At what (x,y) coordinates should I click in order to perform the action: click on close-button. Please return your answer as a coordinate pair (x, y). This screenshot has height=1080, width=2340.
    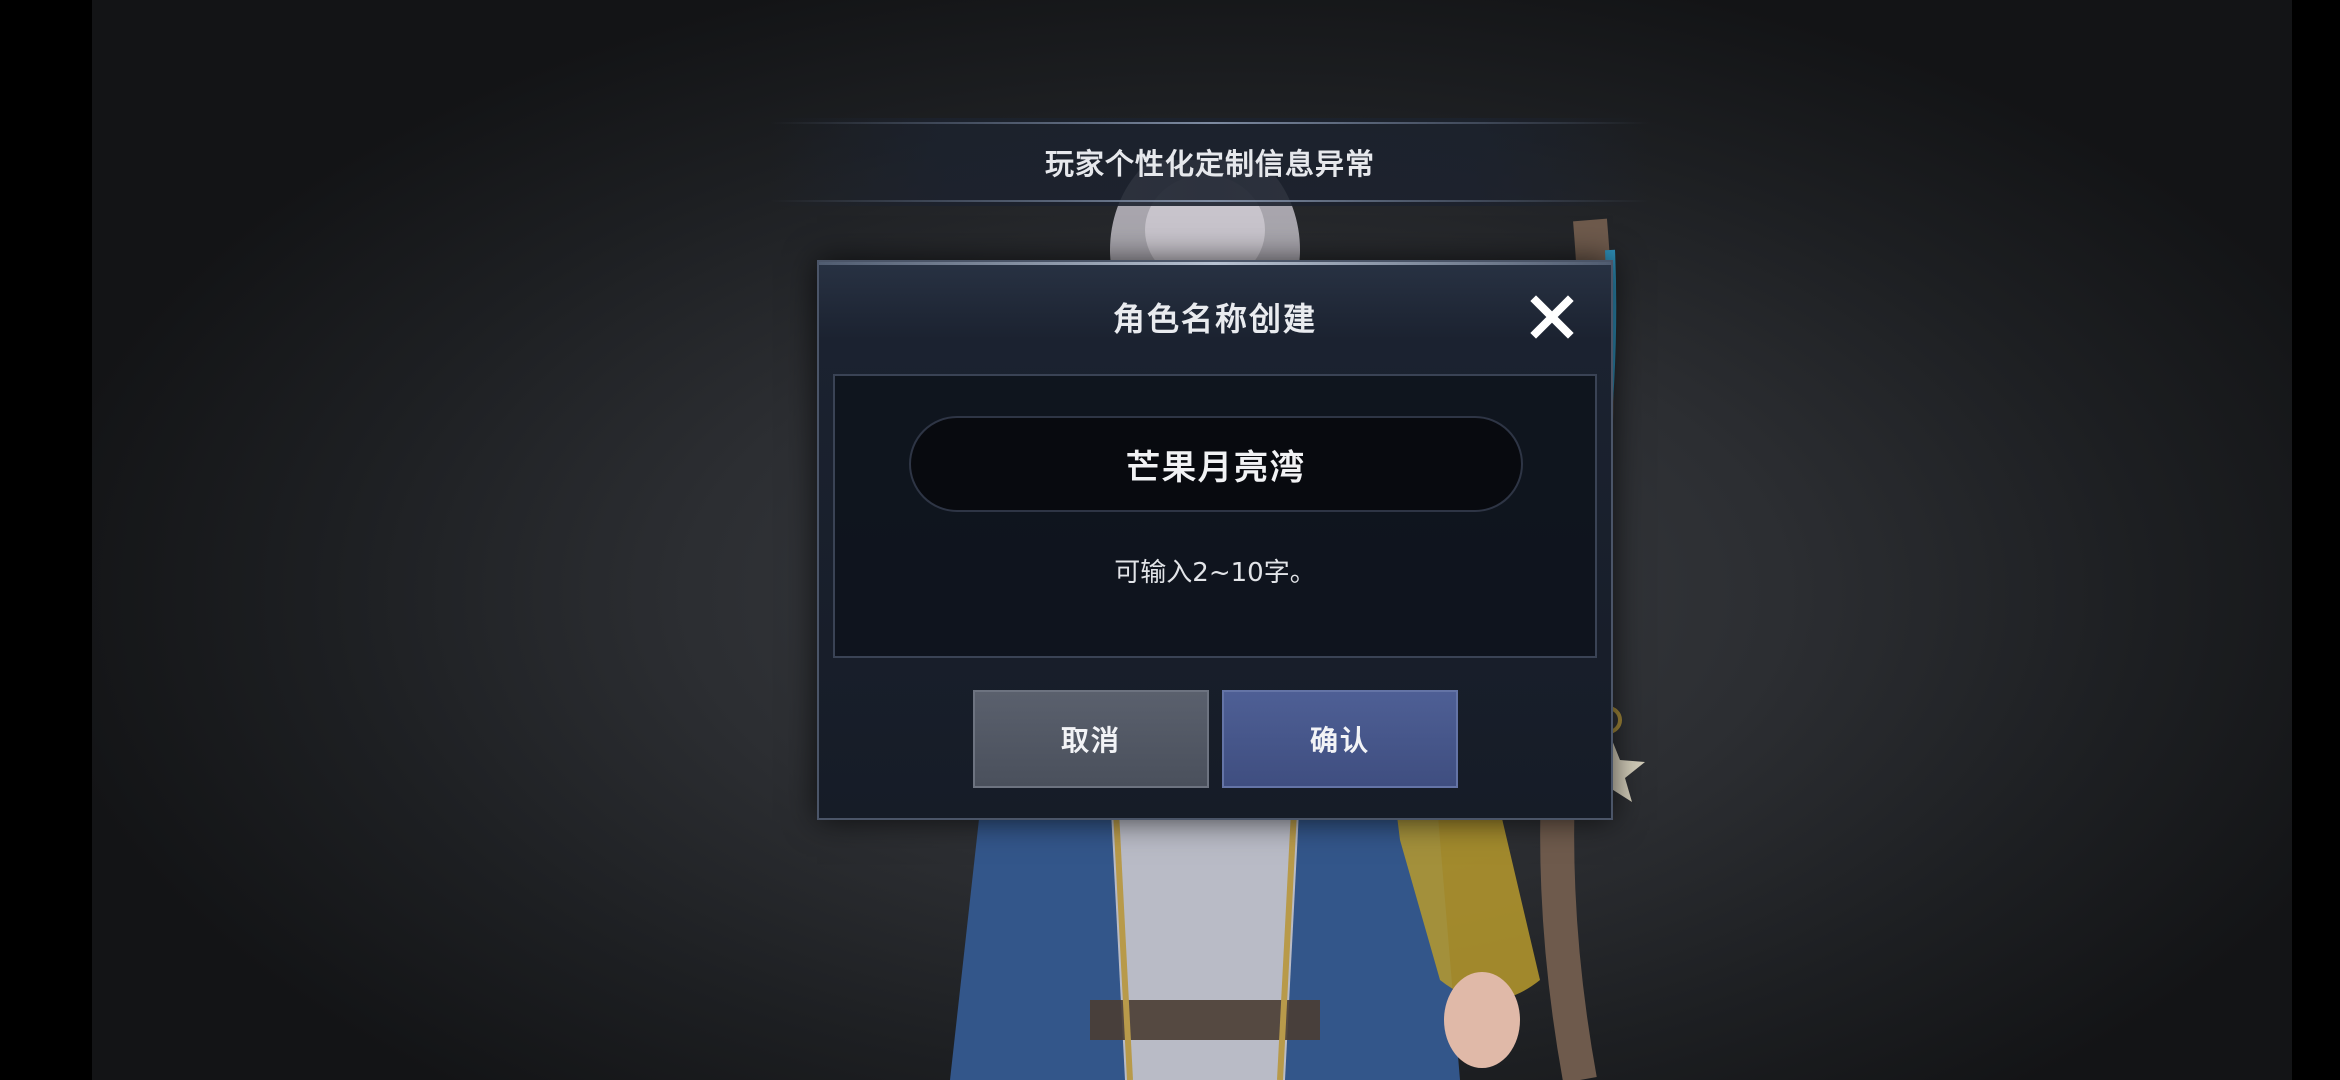
    Looking at the image, I should click on (1552, 317).